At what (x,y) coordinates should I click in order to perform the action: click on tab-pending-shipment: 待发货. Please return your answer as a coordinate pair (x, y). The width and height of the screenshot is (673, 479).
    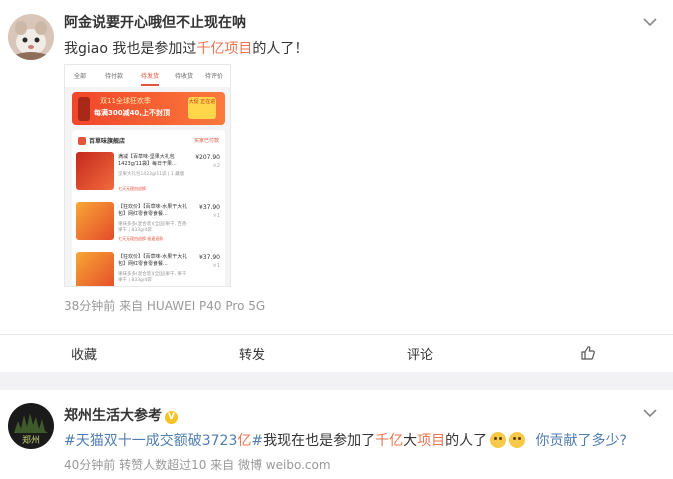
    Looking at the image, I should click on (150, 76).